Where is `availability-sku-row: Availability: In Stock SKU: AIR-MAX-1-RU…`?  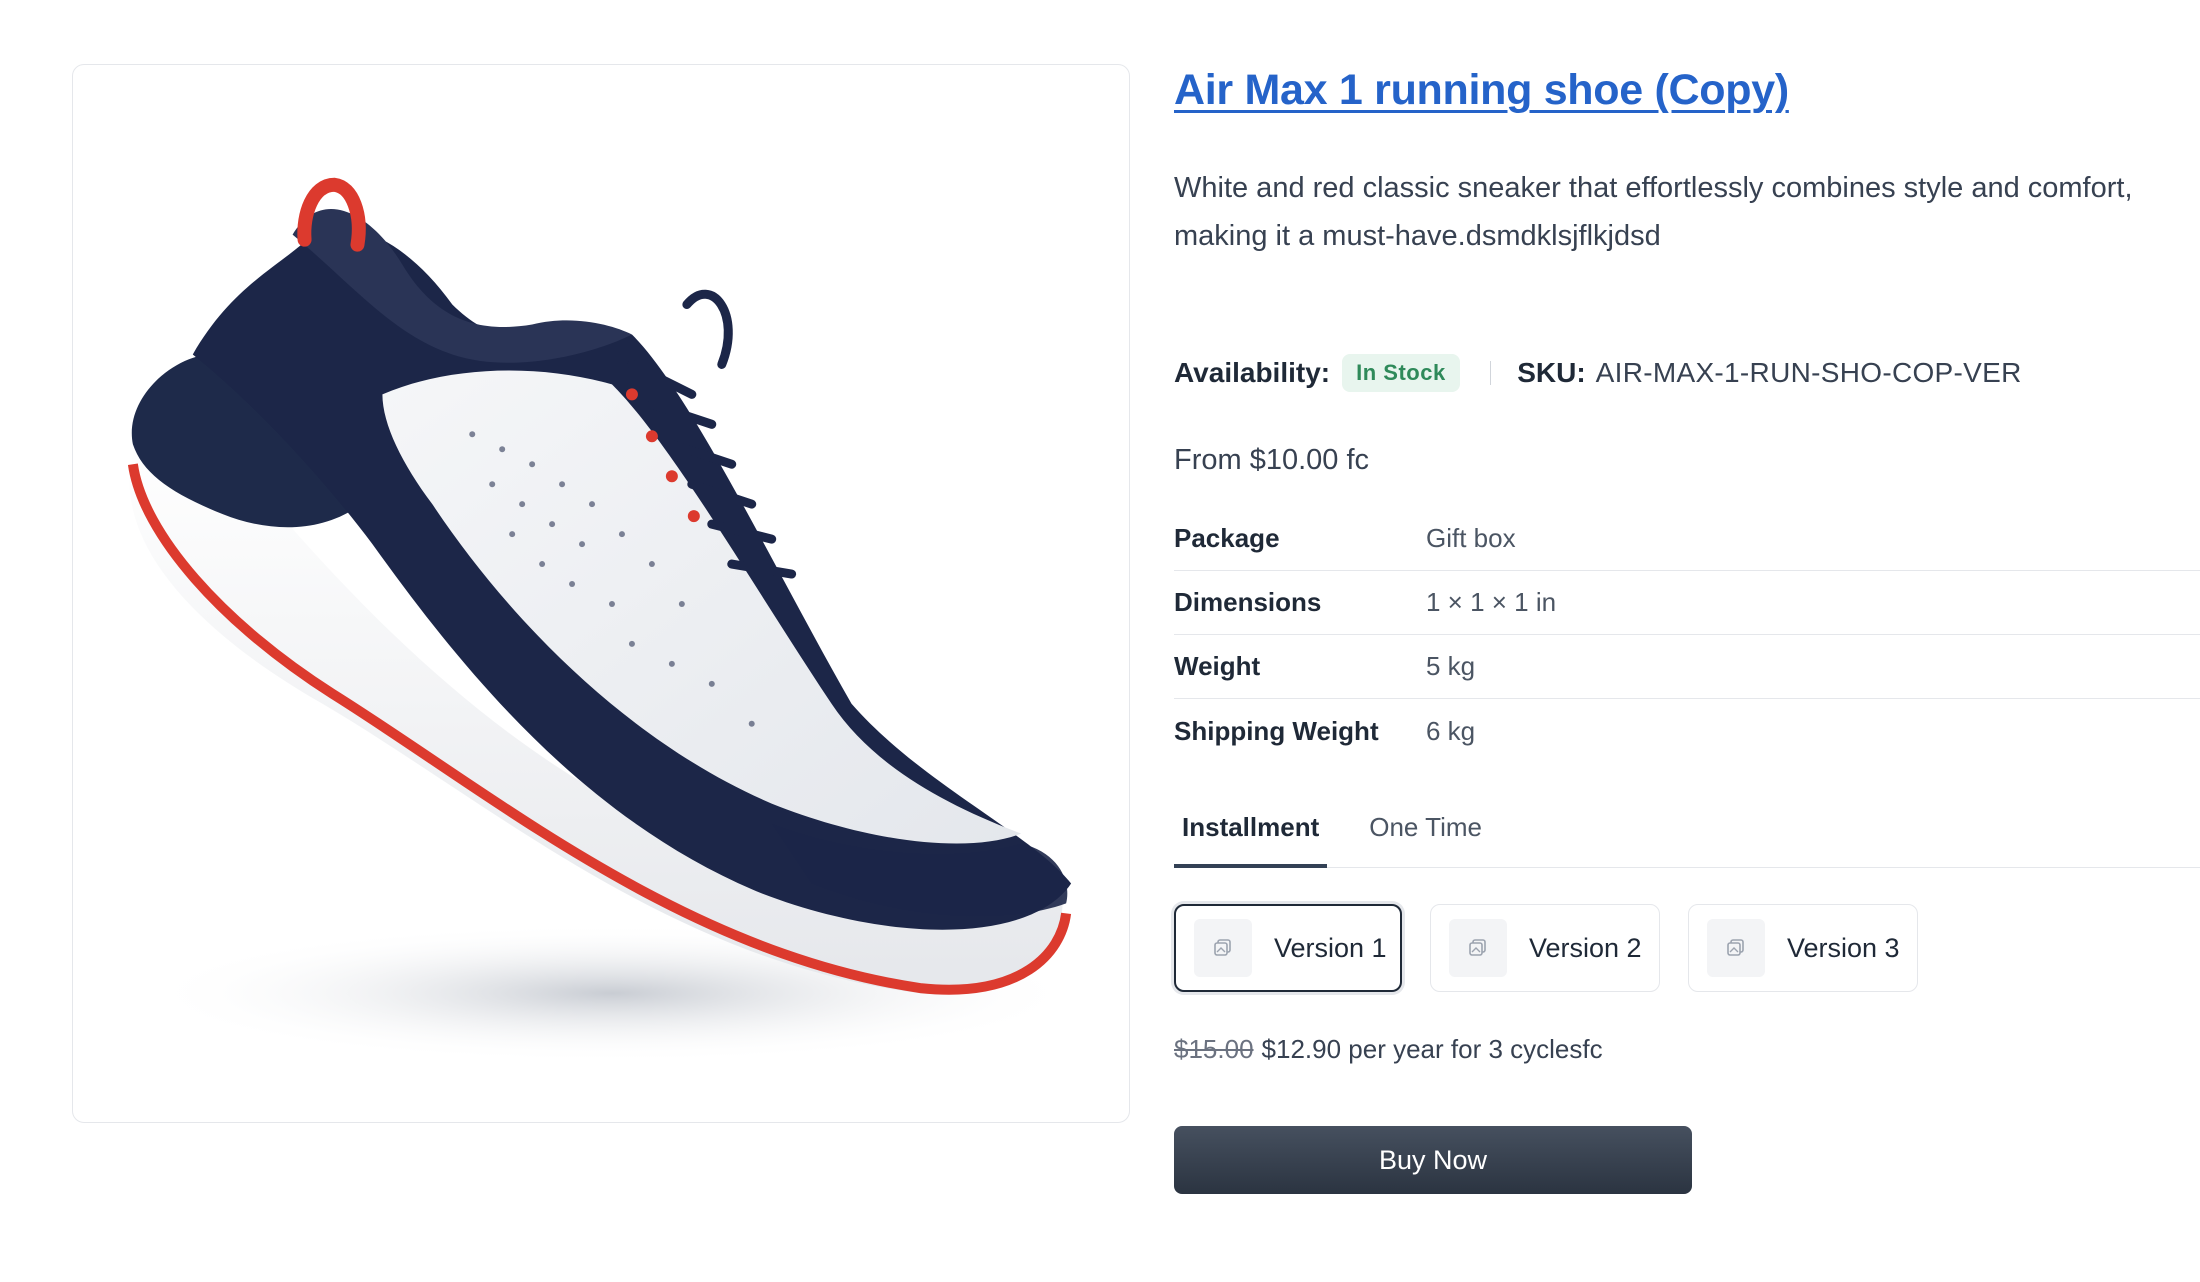 availability-sku-row: Availability: In Stock SKU: AIR-MAX-1-RU… is located at coordinates (1598, 373).